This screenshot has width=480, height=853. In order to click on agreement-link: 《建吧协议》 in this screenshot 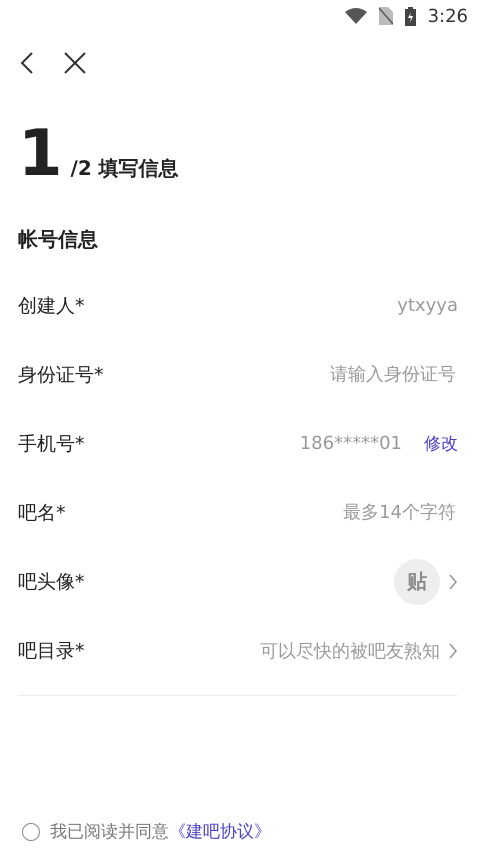, I will do `click(220, 832)`.